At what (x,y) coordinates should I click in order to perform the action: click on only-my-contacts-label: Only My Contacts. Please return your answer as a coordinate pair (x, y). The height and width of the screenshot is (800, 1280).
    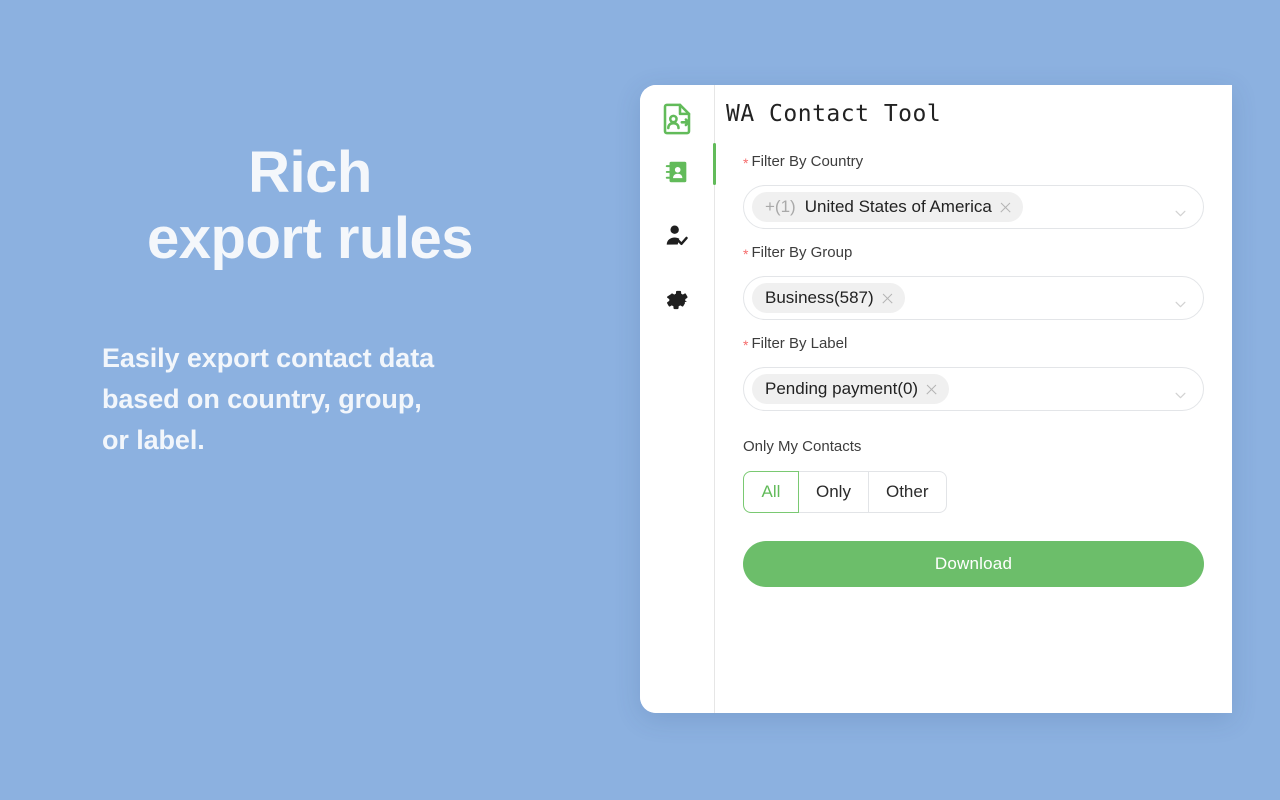
    Looking at the image, I should click on (802, 446).